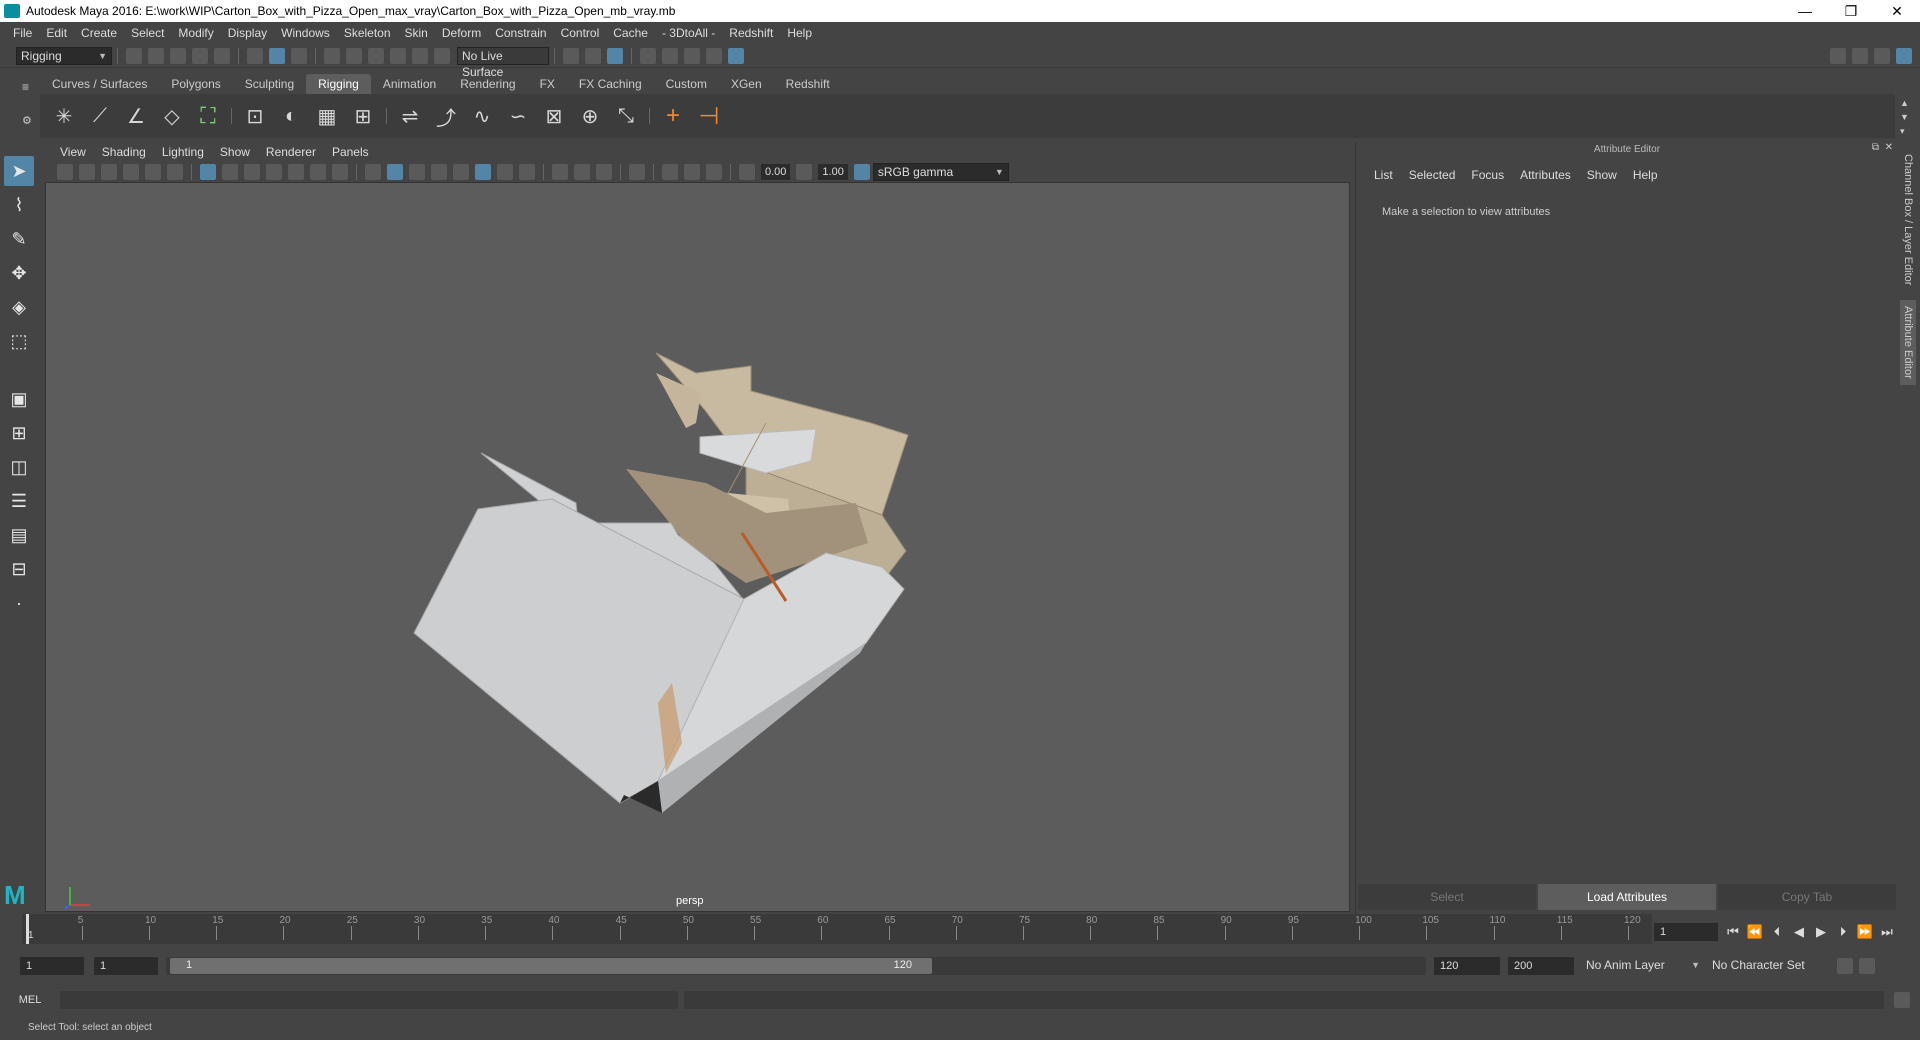 This screenshot has height=1040, width=1920. What do you see at coordinates (520, 33) in the screenshot?
I see `menu-constrain: Constrain` at bounding box center [520, 33].